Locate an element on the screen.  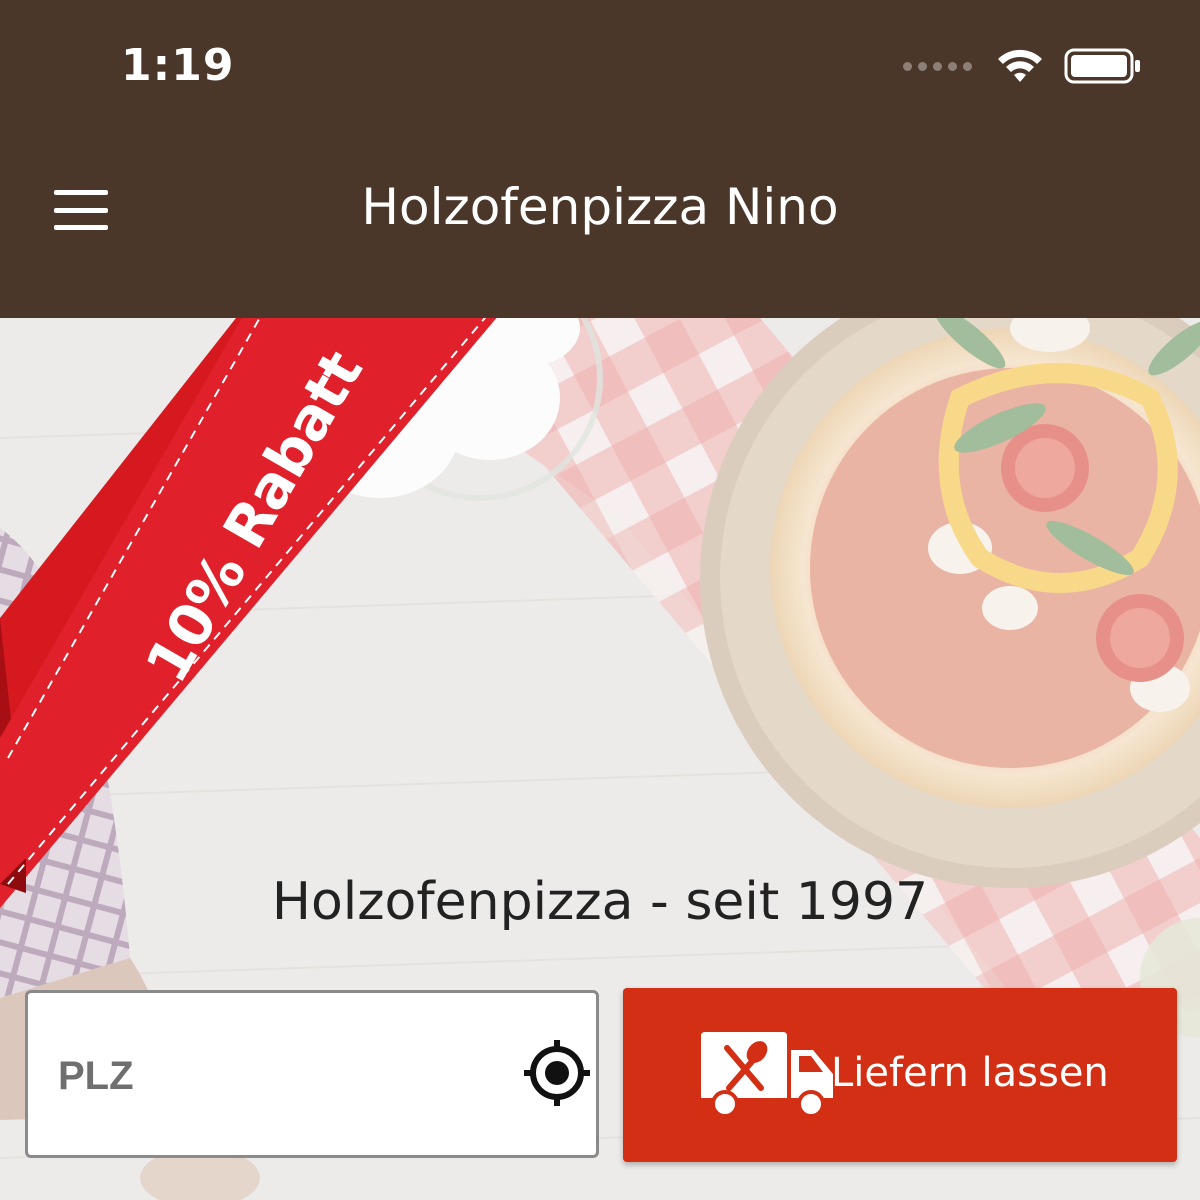
postal-code-field is located at coordinates (312, 1074).